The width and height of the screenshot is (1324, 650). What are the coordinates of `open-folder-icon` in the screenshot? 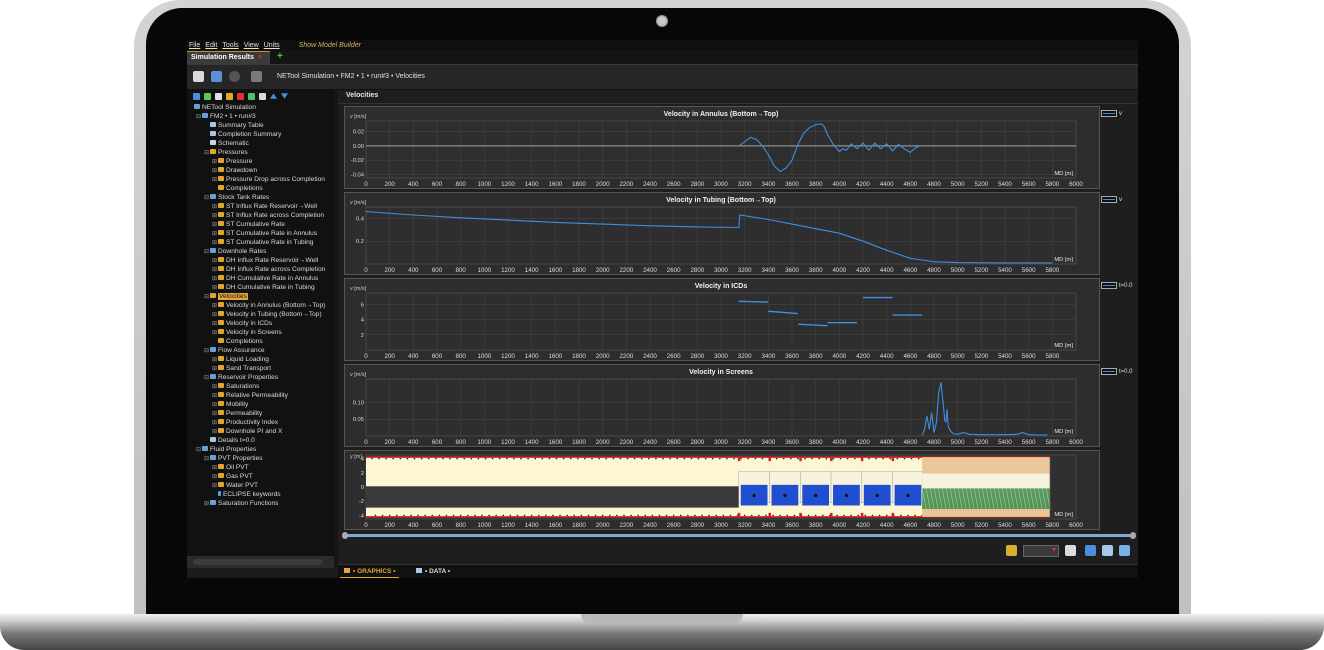 It's located at (198, 76).